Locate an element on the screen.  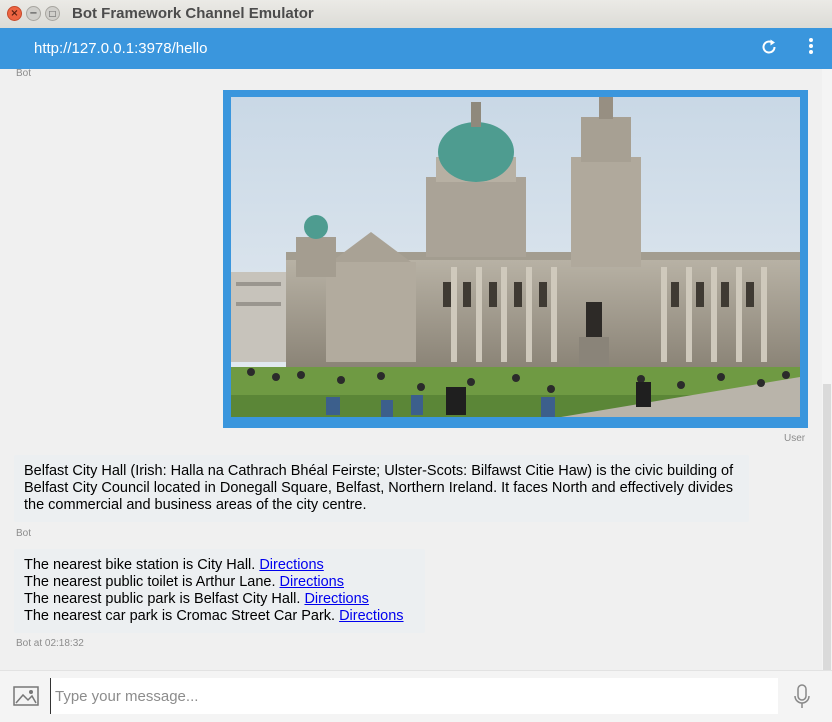
refresh-icon is located at coordinates (769, 47).